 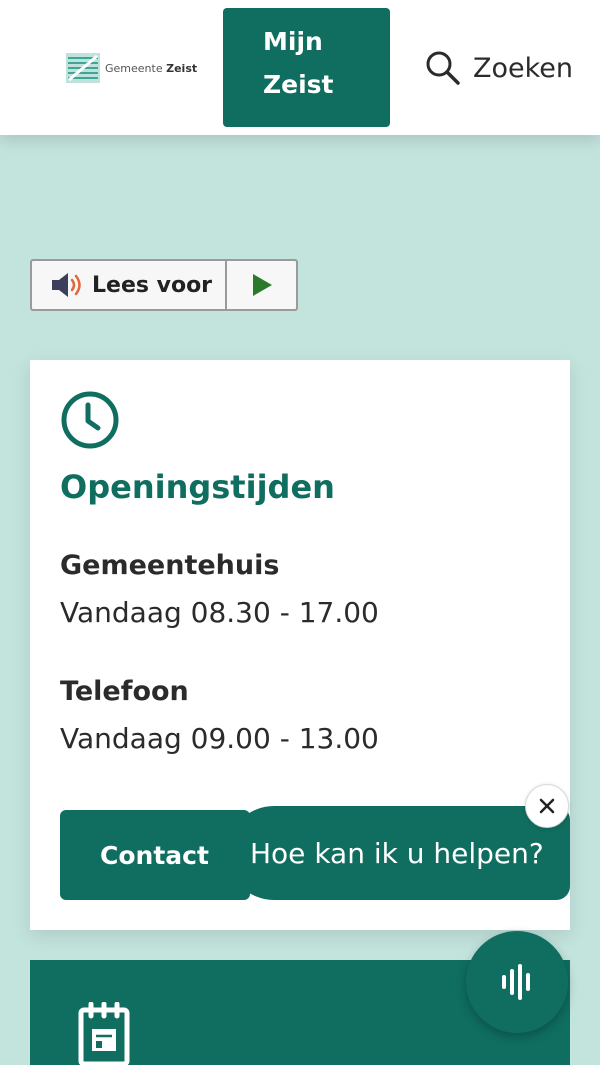 I want to click on chat-prompt-text: Hoe kan ik u helpen?, so click(x=397, y=853).